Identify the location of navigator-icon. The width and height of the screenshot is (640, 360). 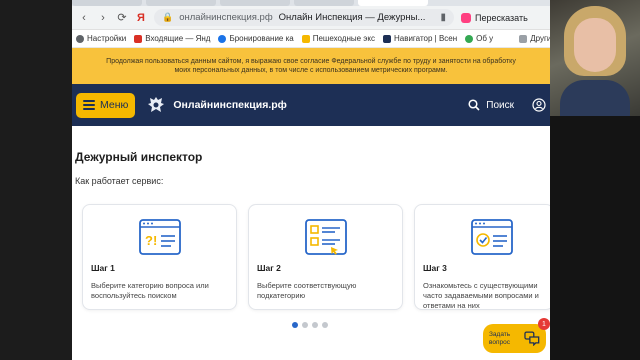
(386, 38).